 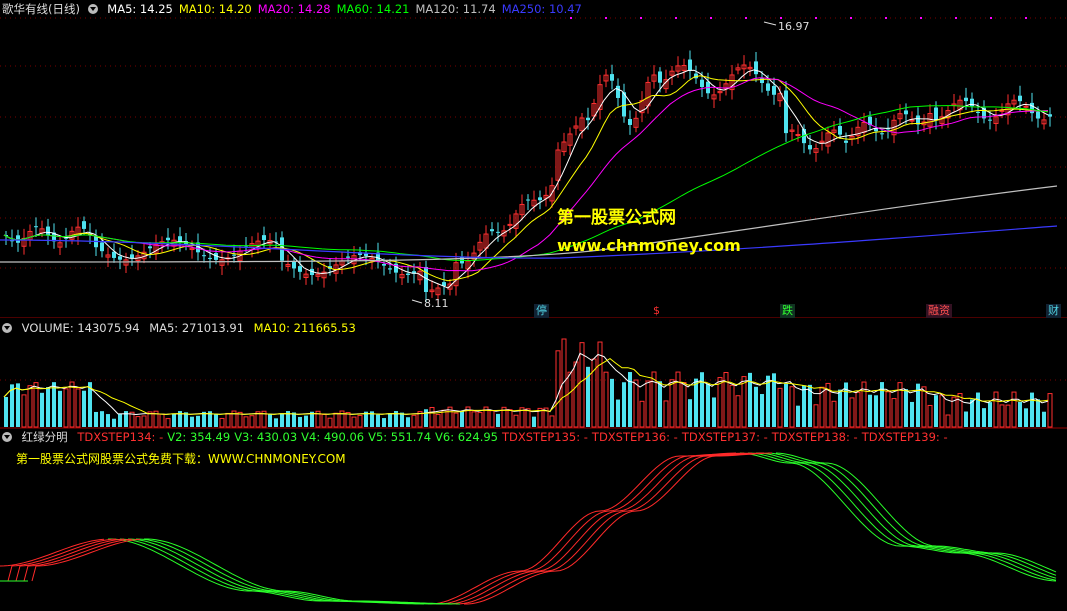 What do you see at coordinates (541, 311) in the screenshot?
I see `event-tag-suspend: 停` at bounding box center [541, 311].